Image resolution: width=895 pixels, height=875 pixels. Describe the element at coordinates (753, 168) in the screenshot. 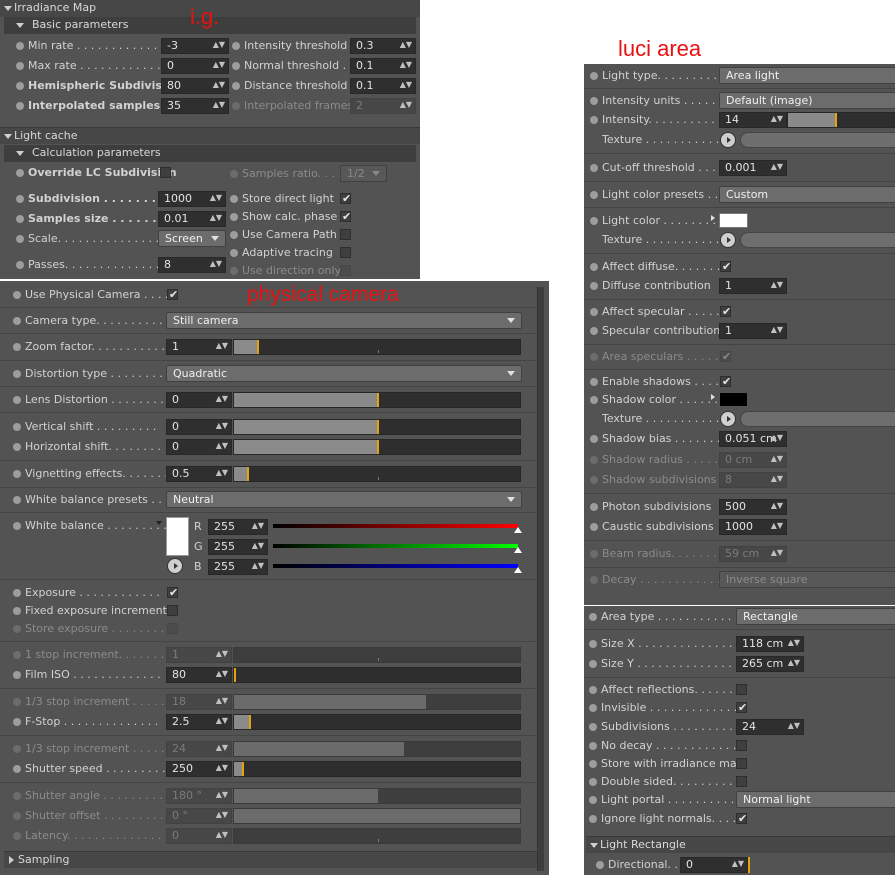

I see `cutoff-input: 0.001 ▲▼` at that location.